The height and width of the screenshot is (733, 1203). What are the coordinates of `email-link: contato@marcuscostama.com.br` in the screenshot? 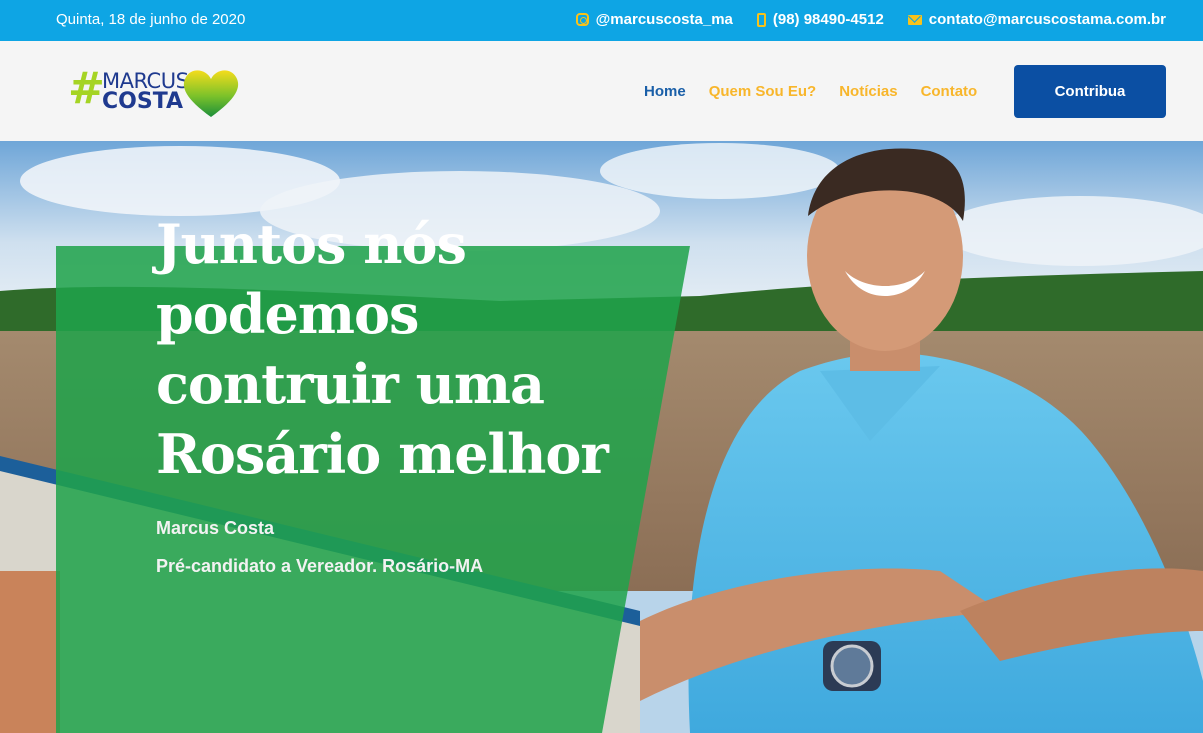 It's located at (1036, 19).